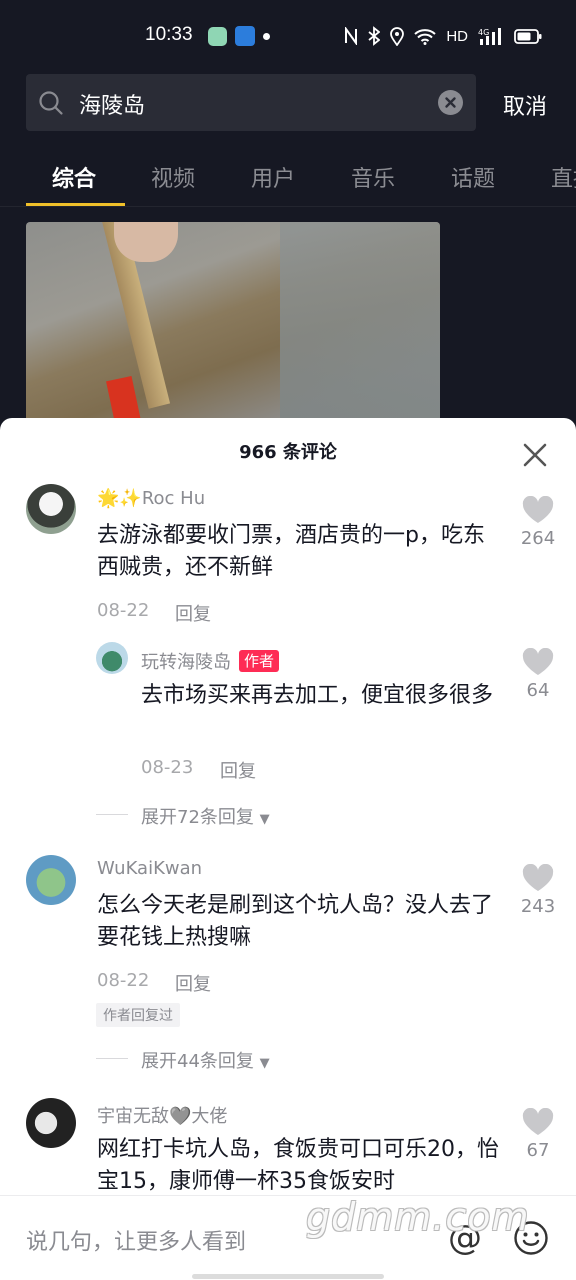 The image size is (576, 1280). Describe the element at coordinates (169, 34) in the screenshot. I see `status-time: 10:33` at that location.